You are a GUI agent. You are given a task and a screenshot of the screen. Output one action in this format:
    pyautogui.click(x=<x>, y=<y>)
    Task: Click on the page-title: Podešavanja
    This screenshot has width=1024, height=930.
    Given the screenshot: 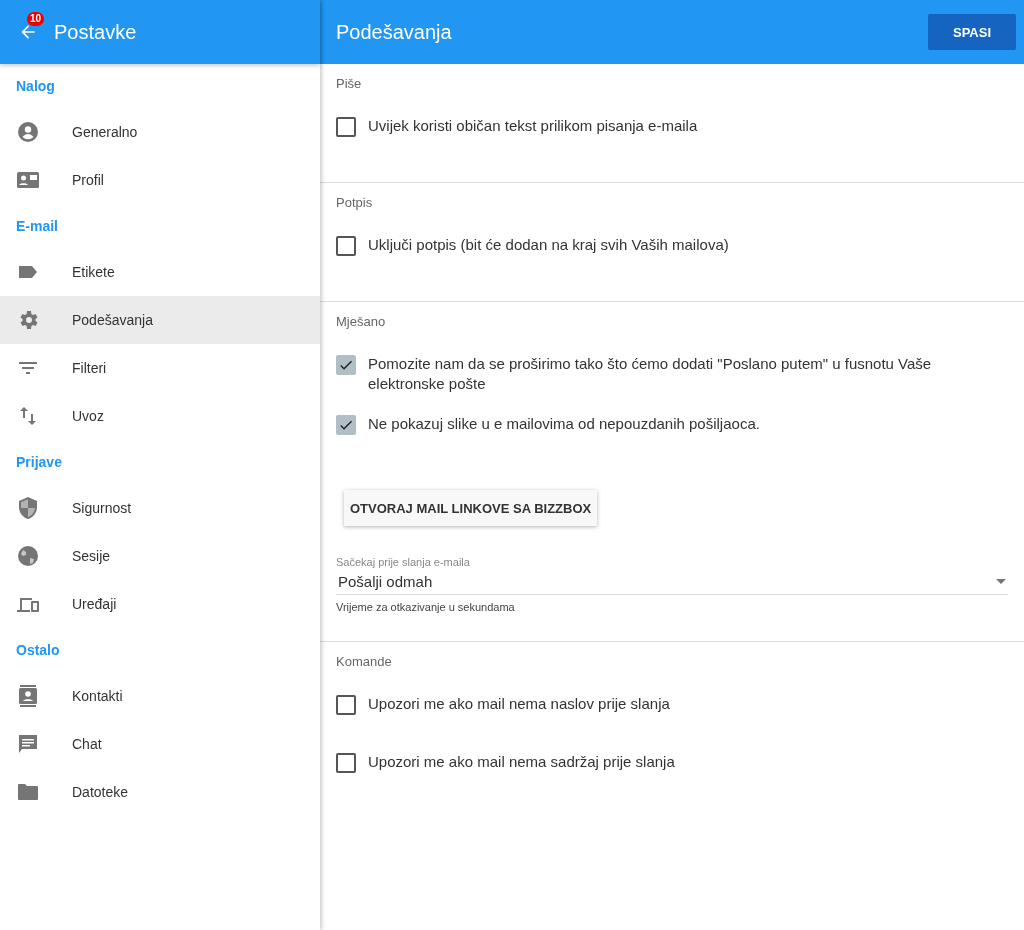 What is the action you would take?
    pyautogui.click(x=394, y=32)
    